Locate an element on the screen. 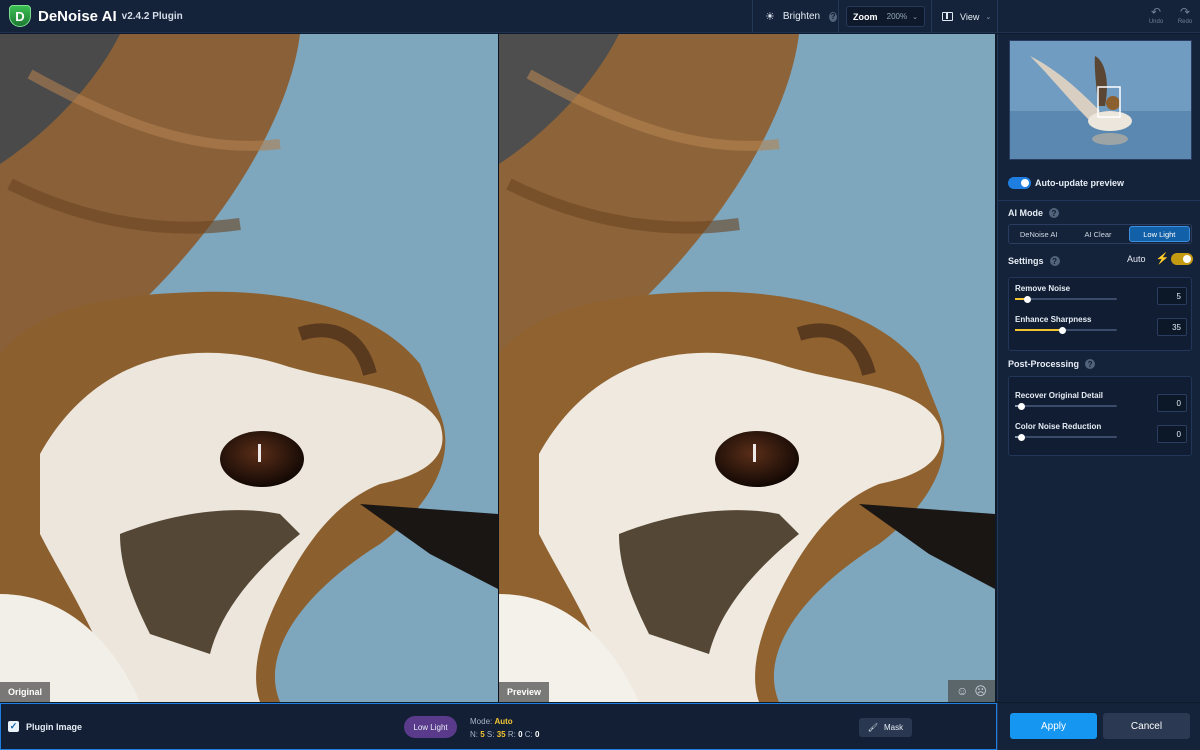  recover-detail-slider is located at coordinates (1066, 406).